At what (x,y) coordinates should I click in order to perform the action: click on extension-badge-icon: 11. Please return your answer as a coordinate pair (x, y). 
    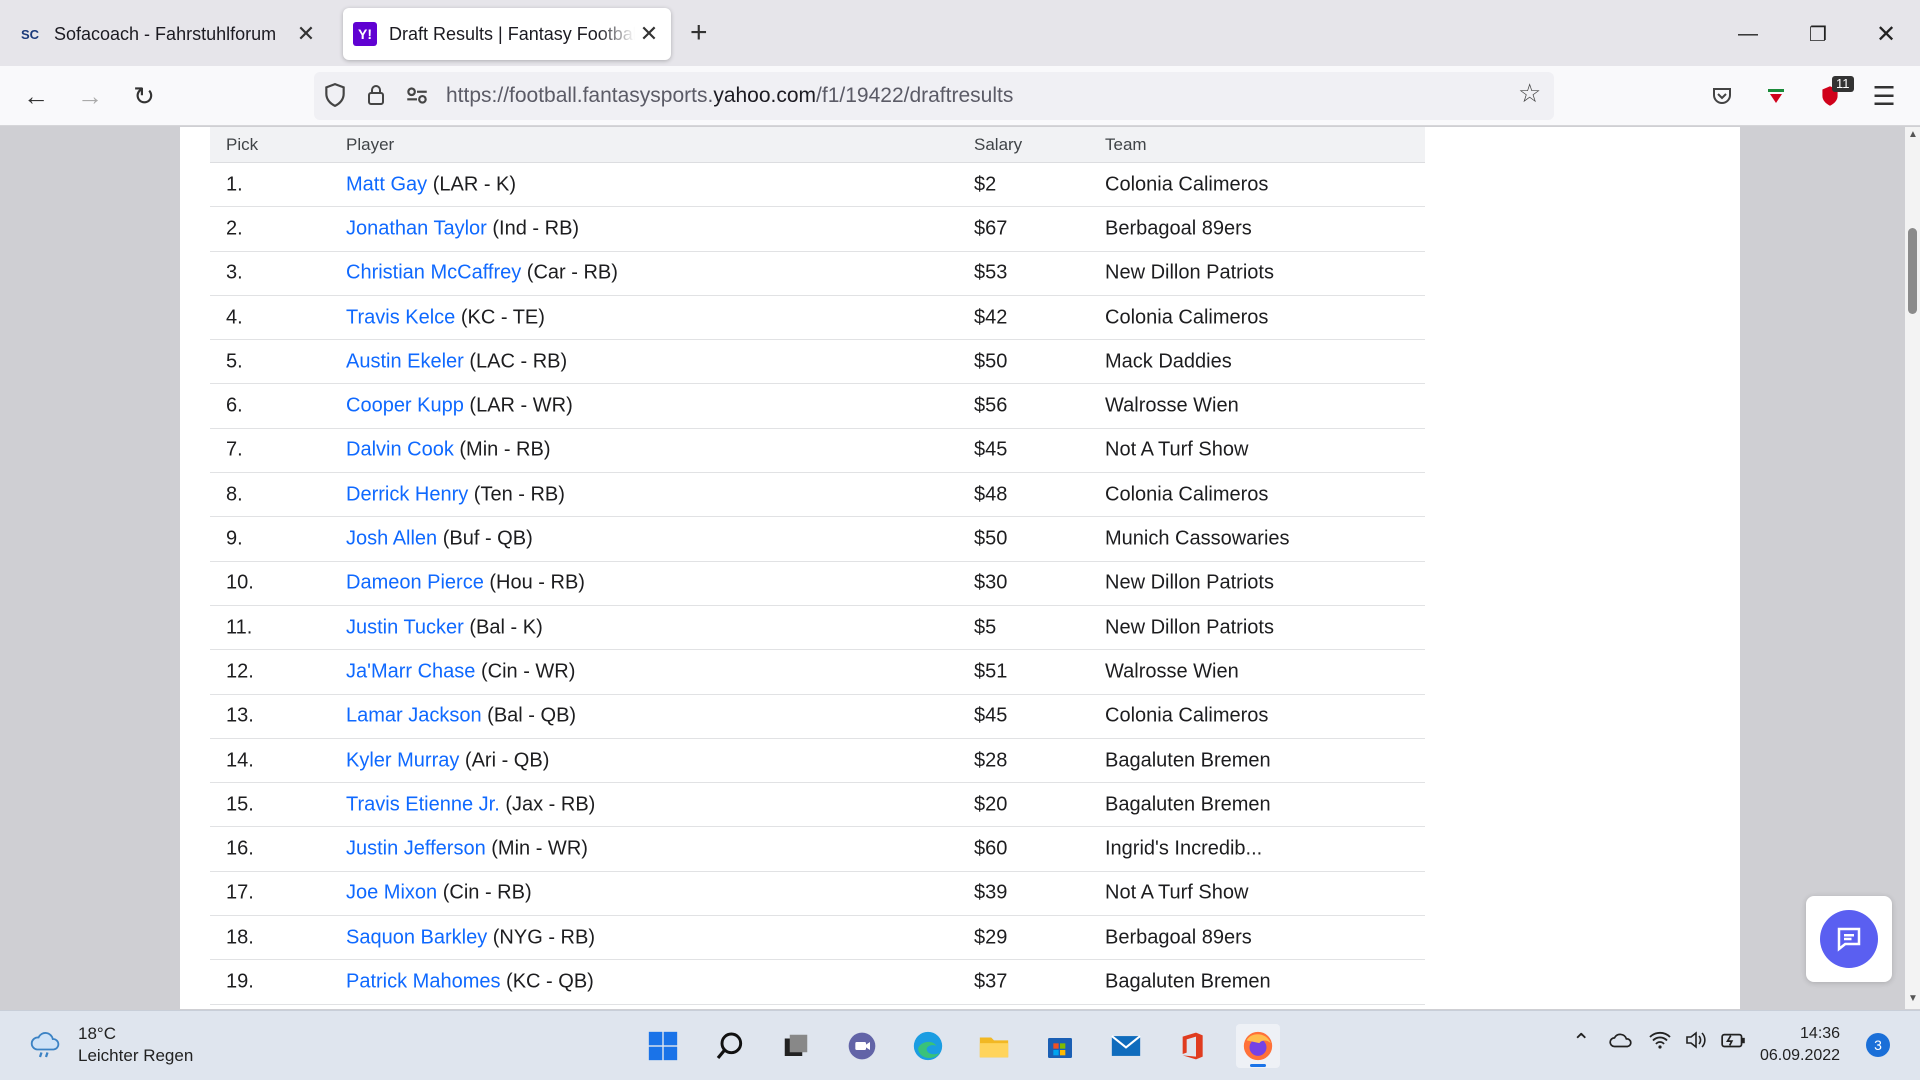
    Looking at the image, I should click on (1831, 96).